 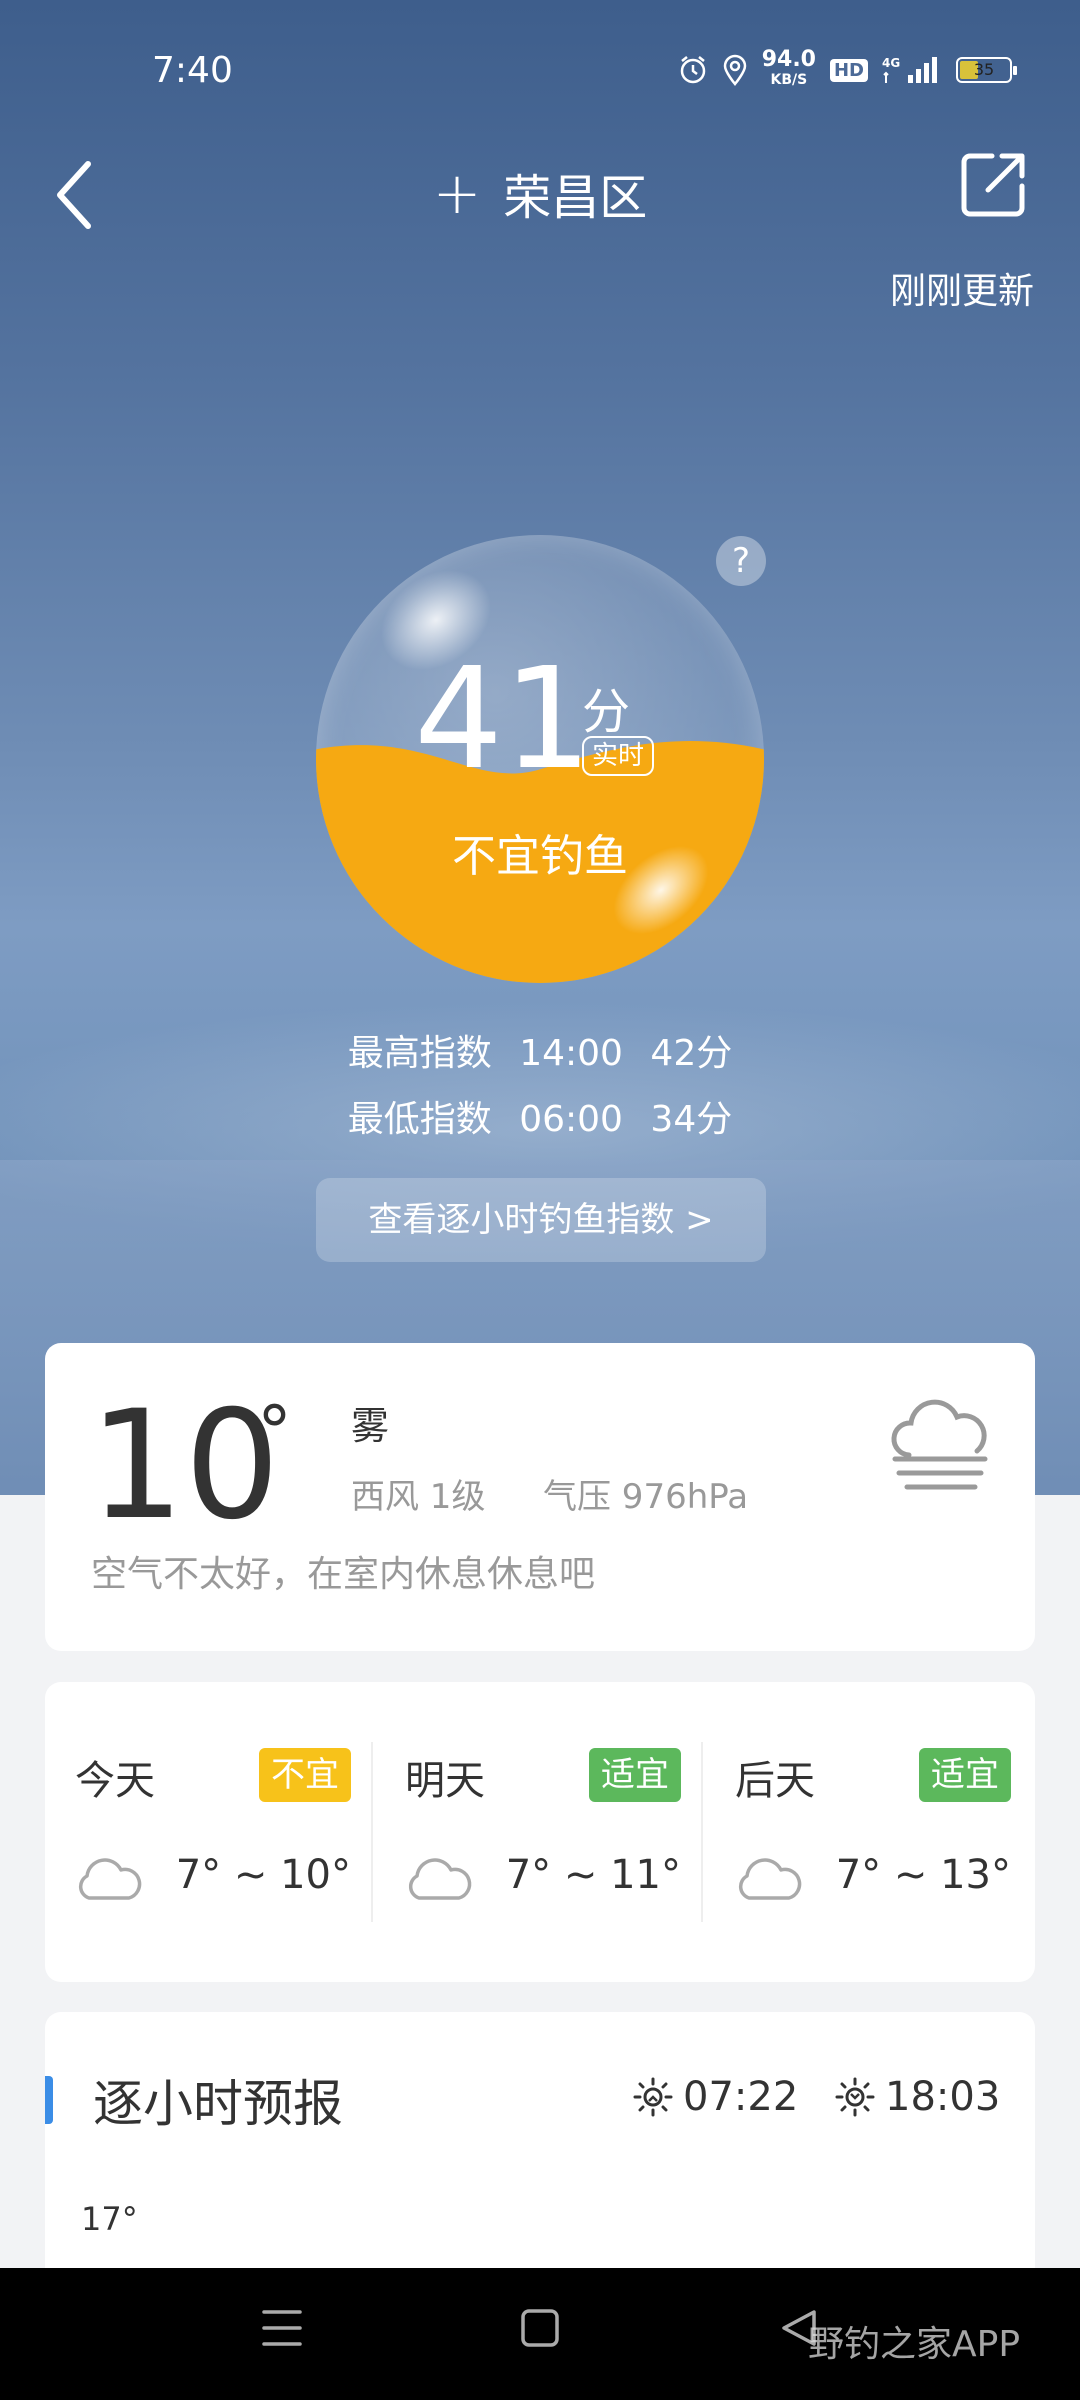 What do you see at coordinates (540, 856) in the screenshot?
I see `fishing-verdict: 不宜钓鱼` at bounding box center [540, 856].